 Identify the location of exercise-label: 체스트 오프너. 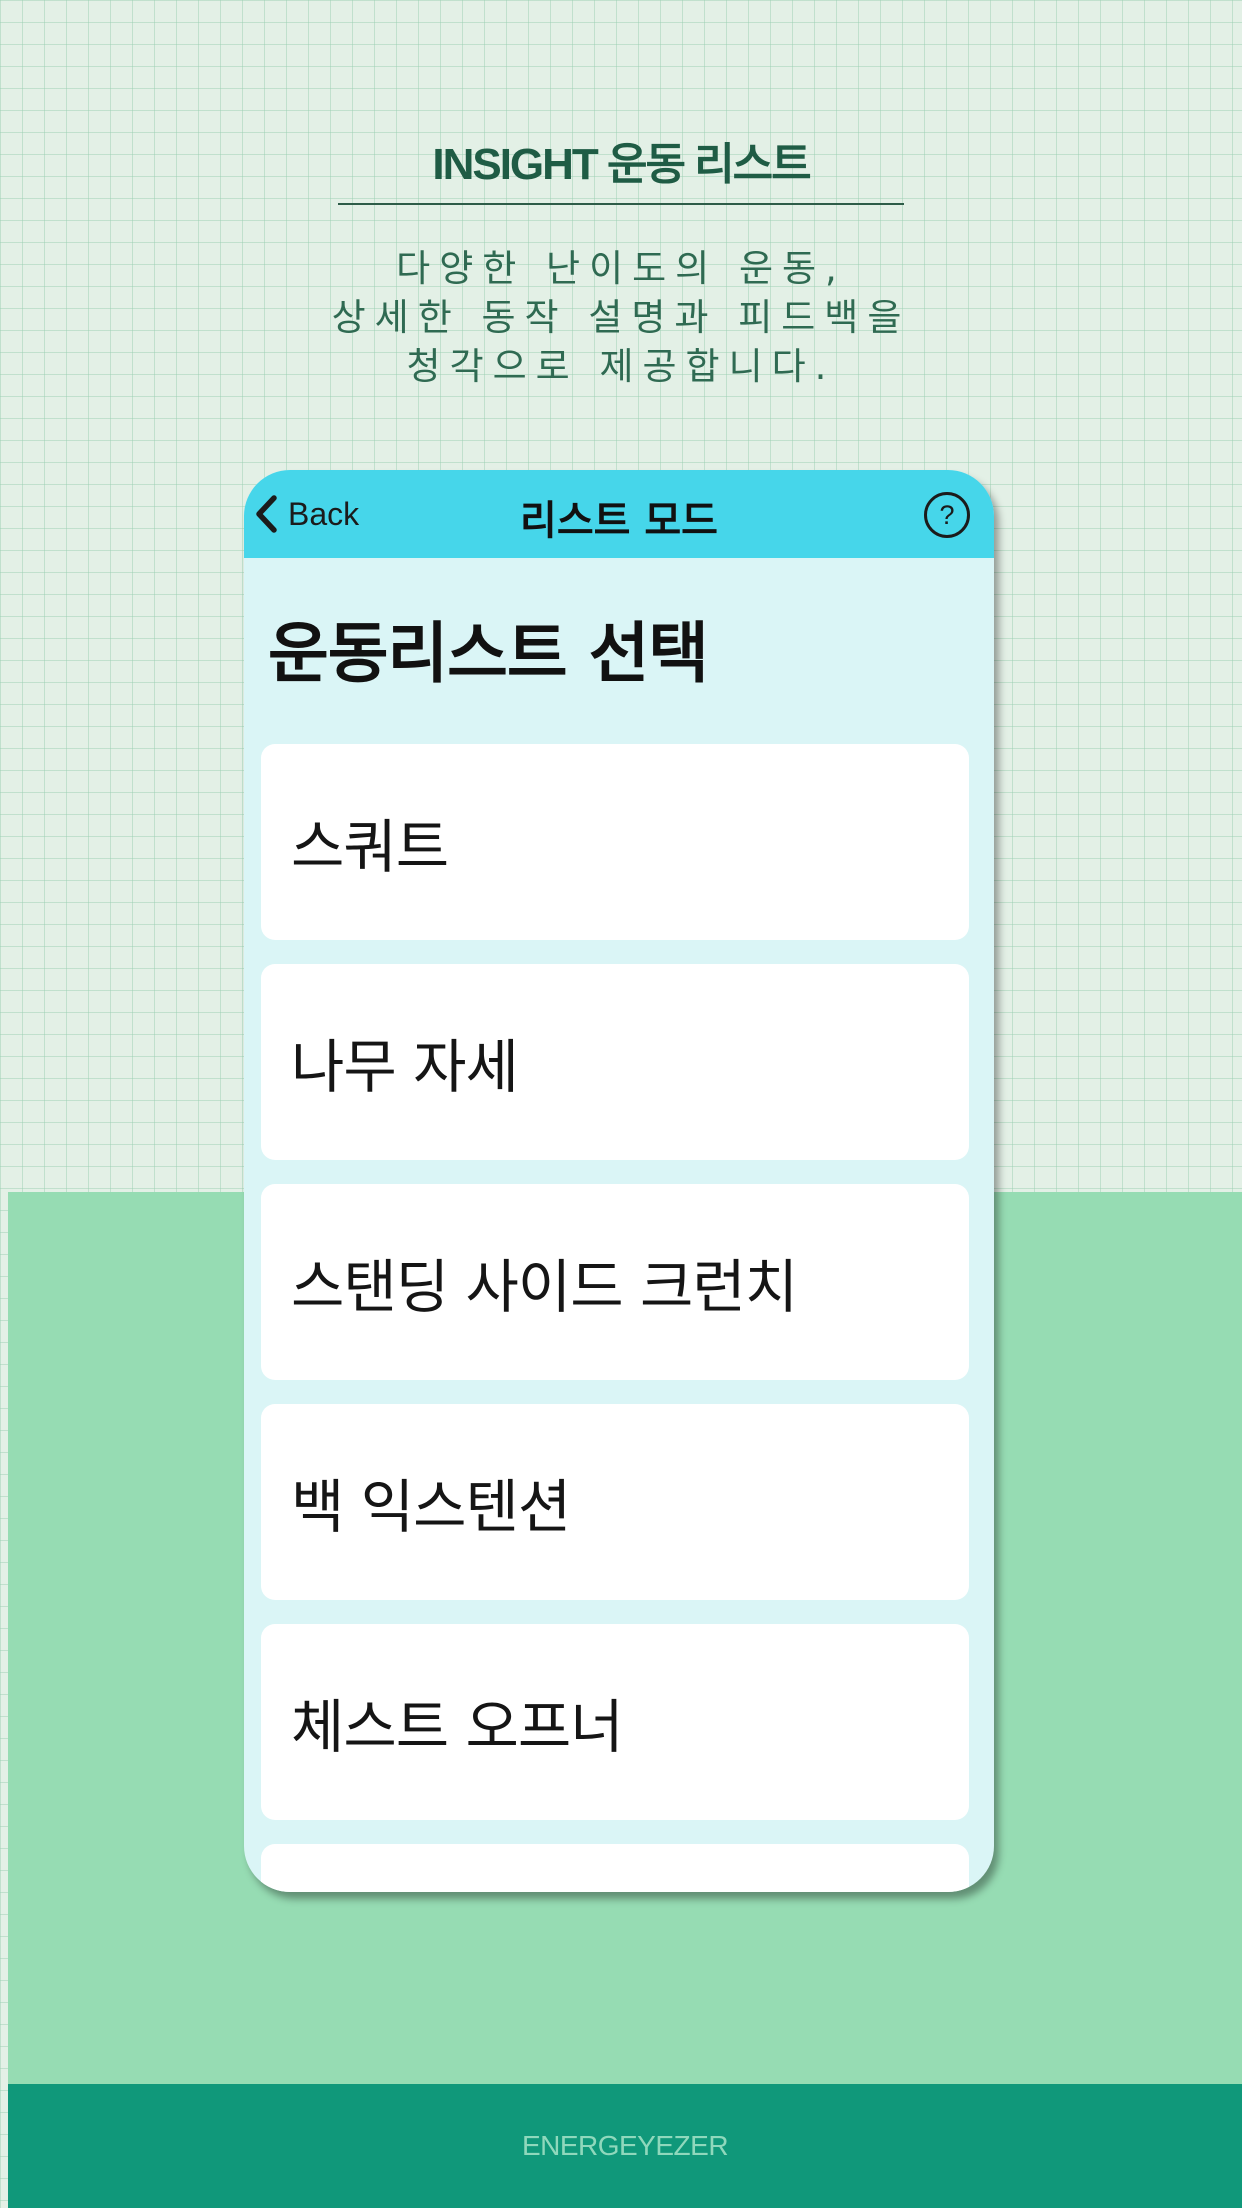
(457, 1727).